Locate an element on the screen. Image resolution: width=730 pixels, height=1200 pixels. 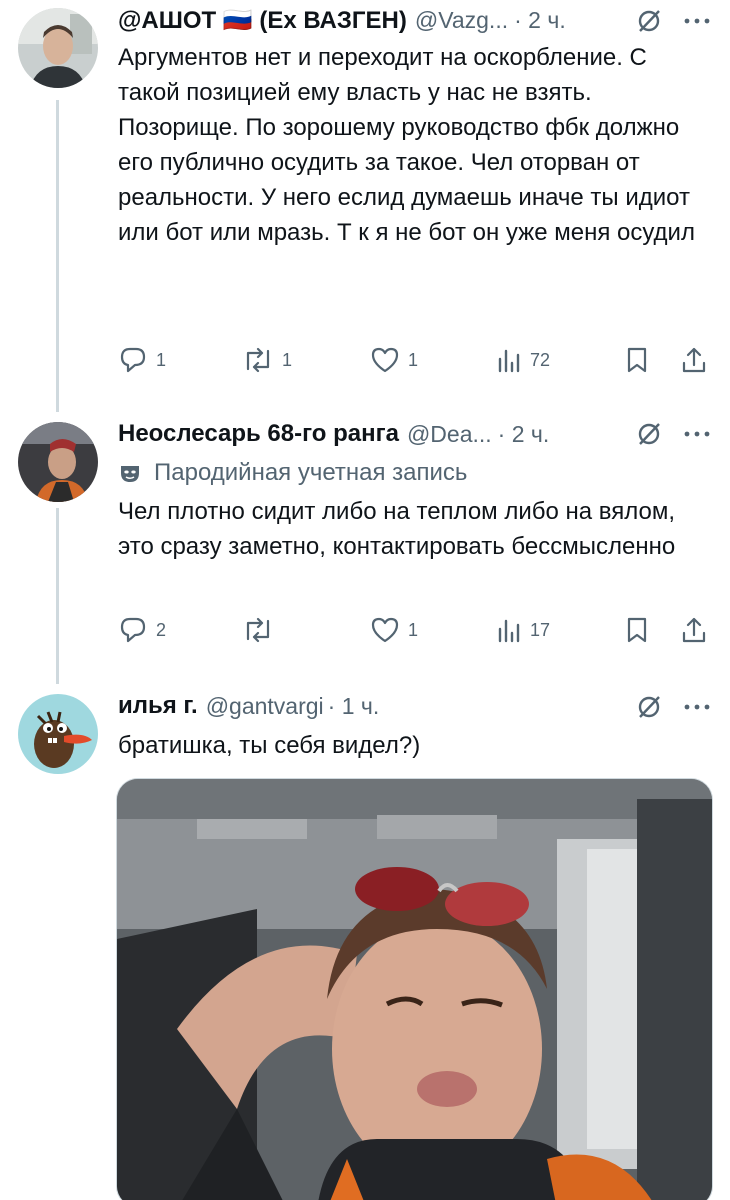
mask-icon is located at coordinates (130, 474).